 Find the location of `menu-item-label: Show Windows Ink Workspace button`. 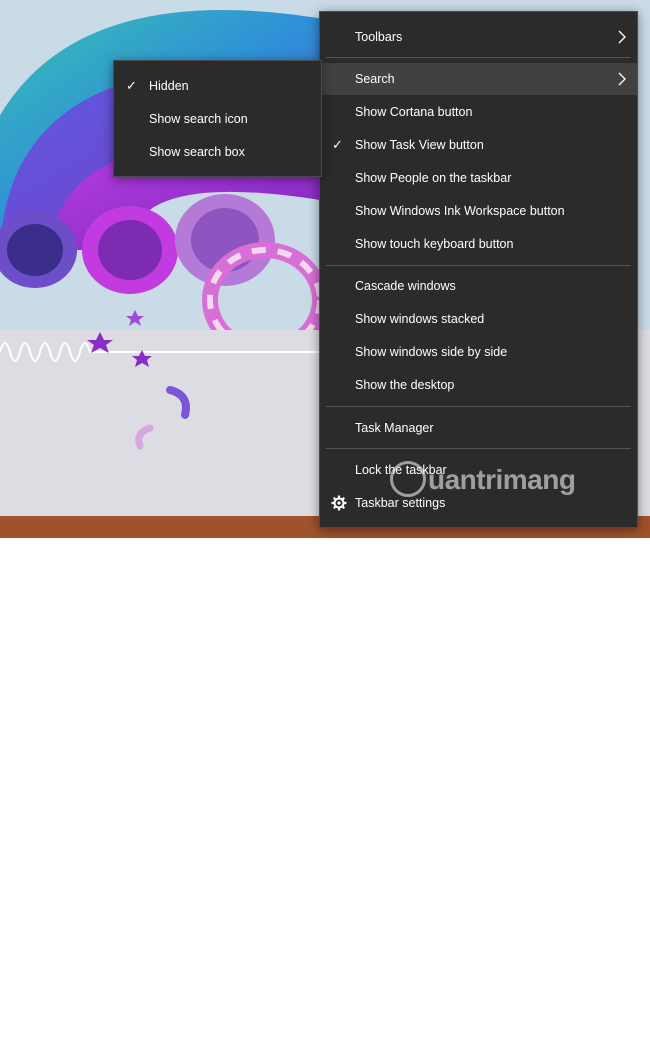

menu-item-label: Show Windows Ink Workspace button is located at coordinates (460, 211).